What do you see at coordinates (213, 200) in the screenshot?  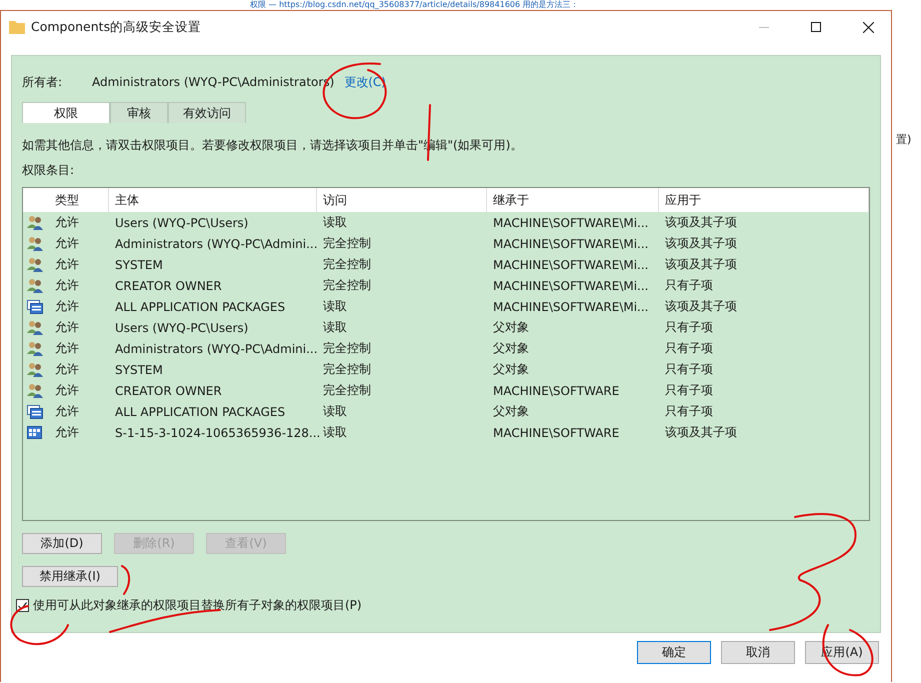 I see `column-header: 主体` at bounding box center [213, 200].